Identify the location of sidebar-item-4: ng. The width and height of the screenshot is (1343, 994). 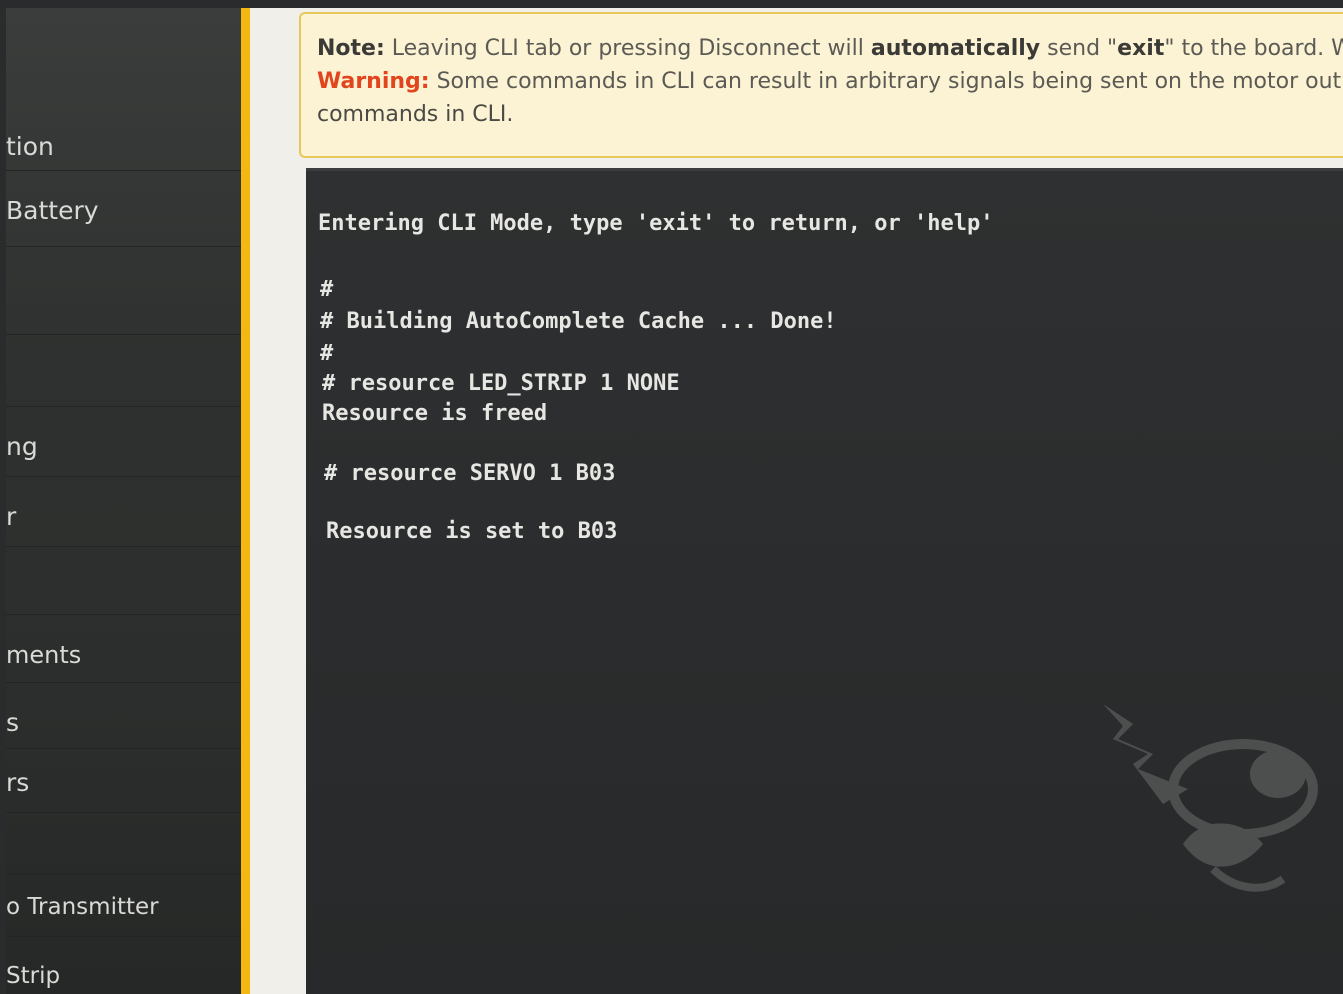
(126, 442).